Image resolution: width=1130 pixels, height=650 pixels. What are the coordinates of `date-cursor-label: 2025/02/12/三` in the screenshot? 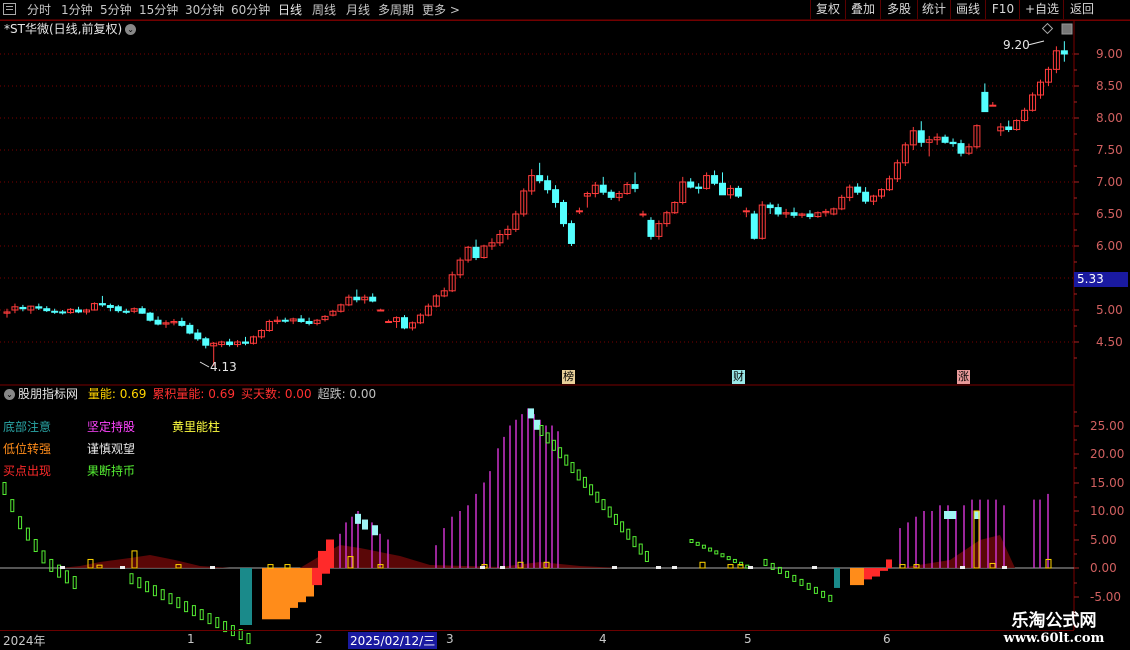 It's located at (393, 640).